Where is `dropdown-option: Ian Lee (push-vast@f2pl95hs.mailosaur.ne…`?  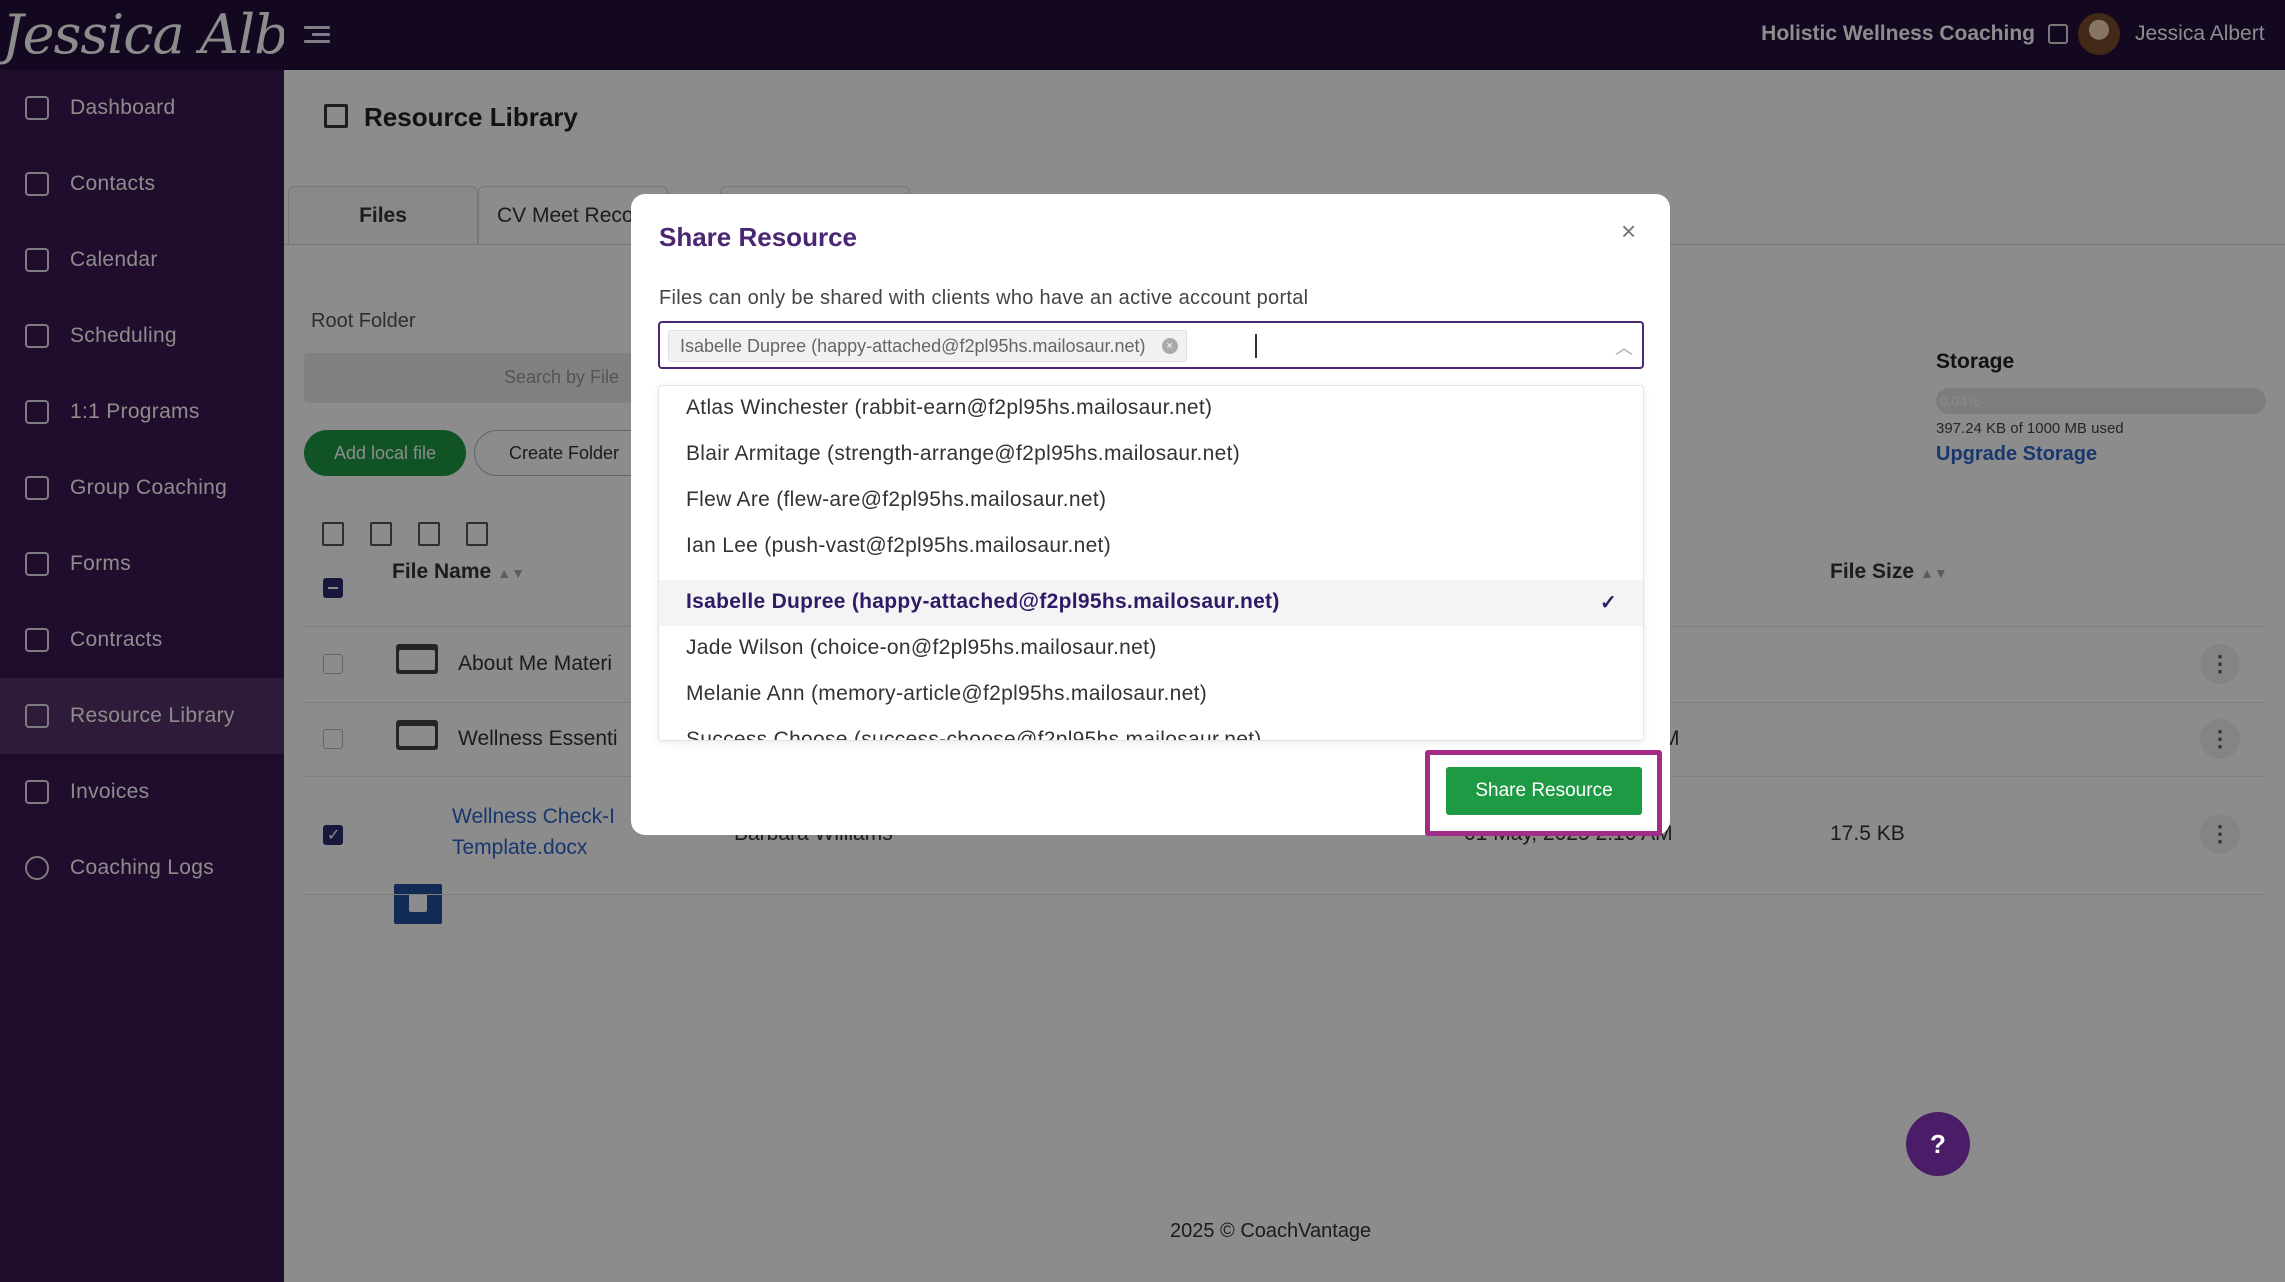 dropdown-option: Ian Lee (push-vast@f2pl95hs.mailosaur.ne… is located at coordinates (1151, 547).